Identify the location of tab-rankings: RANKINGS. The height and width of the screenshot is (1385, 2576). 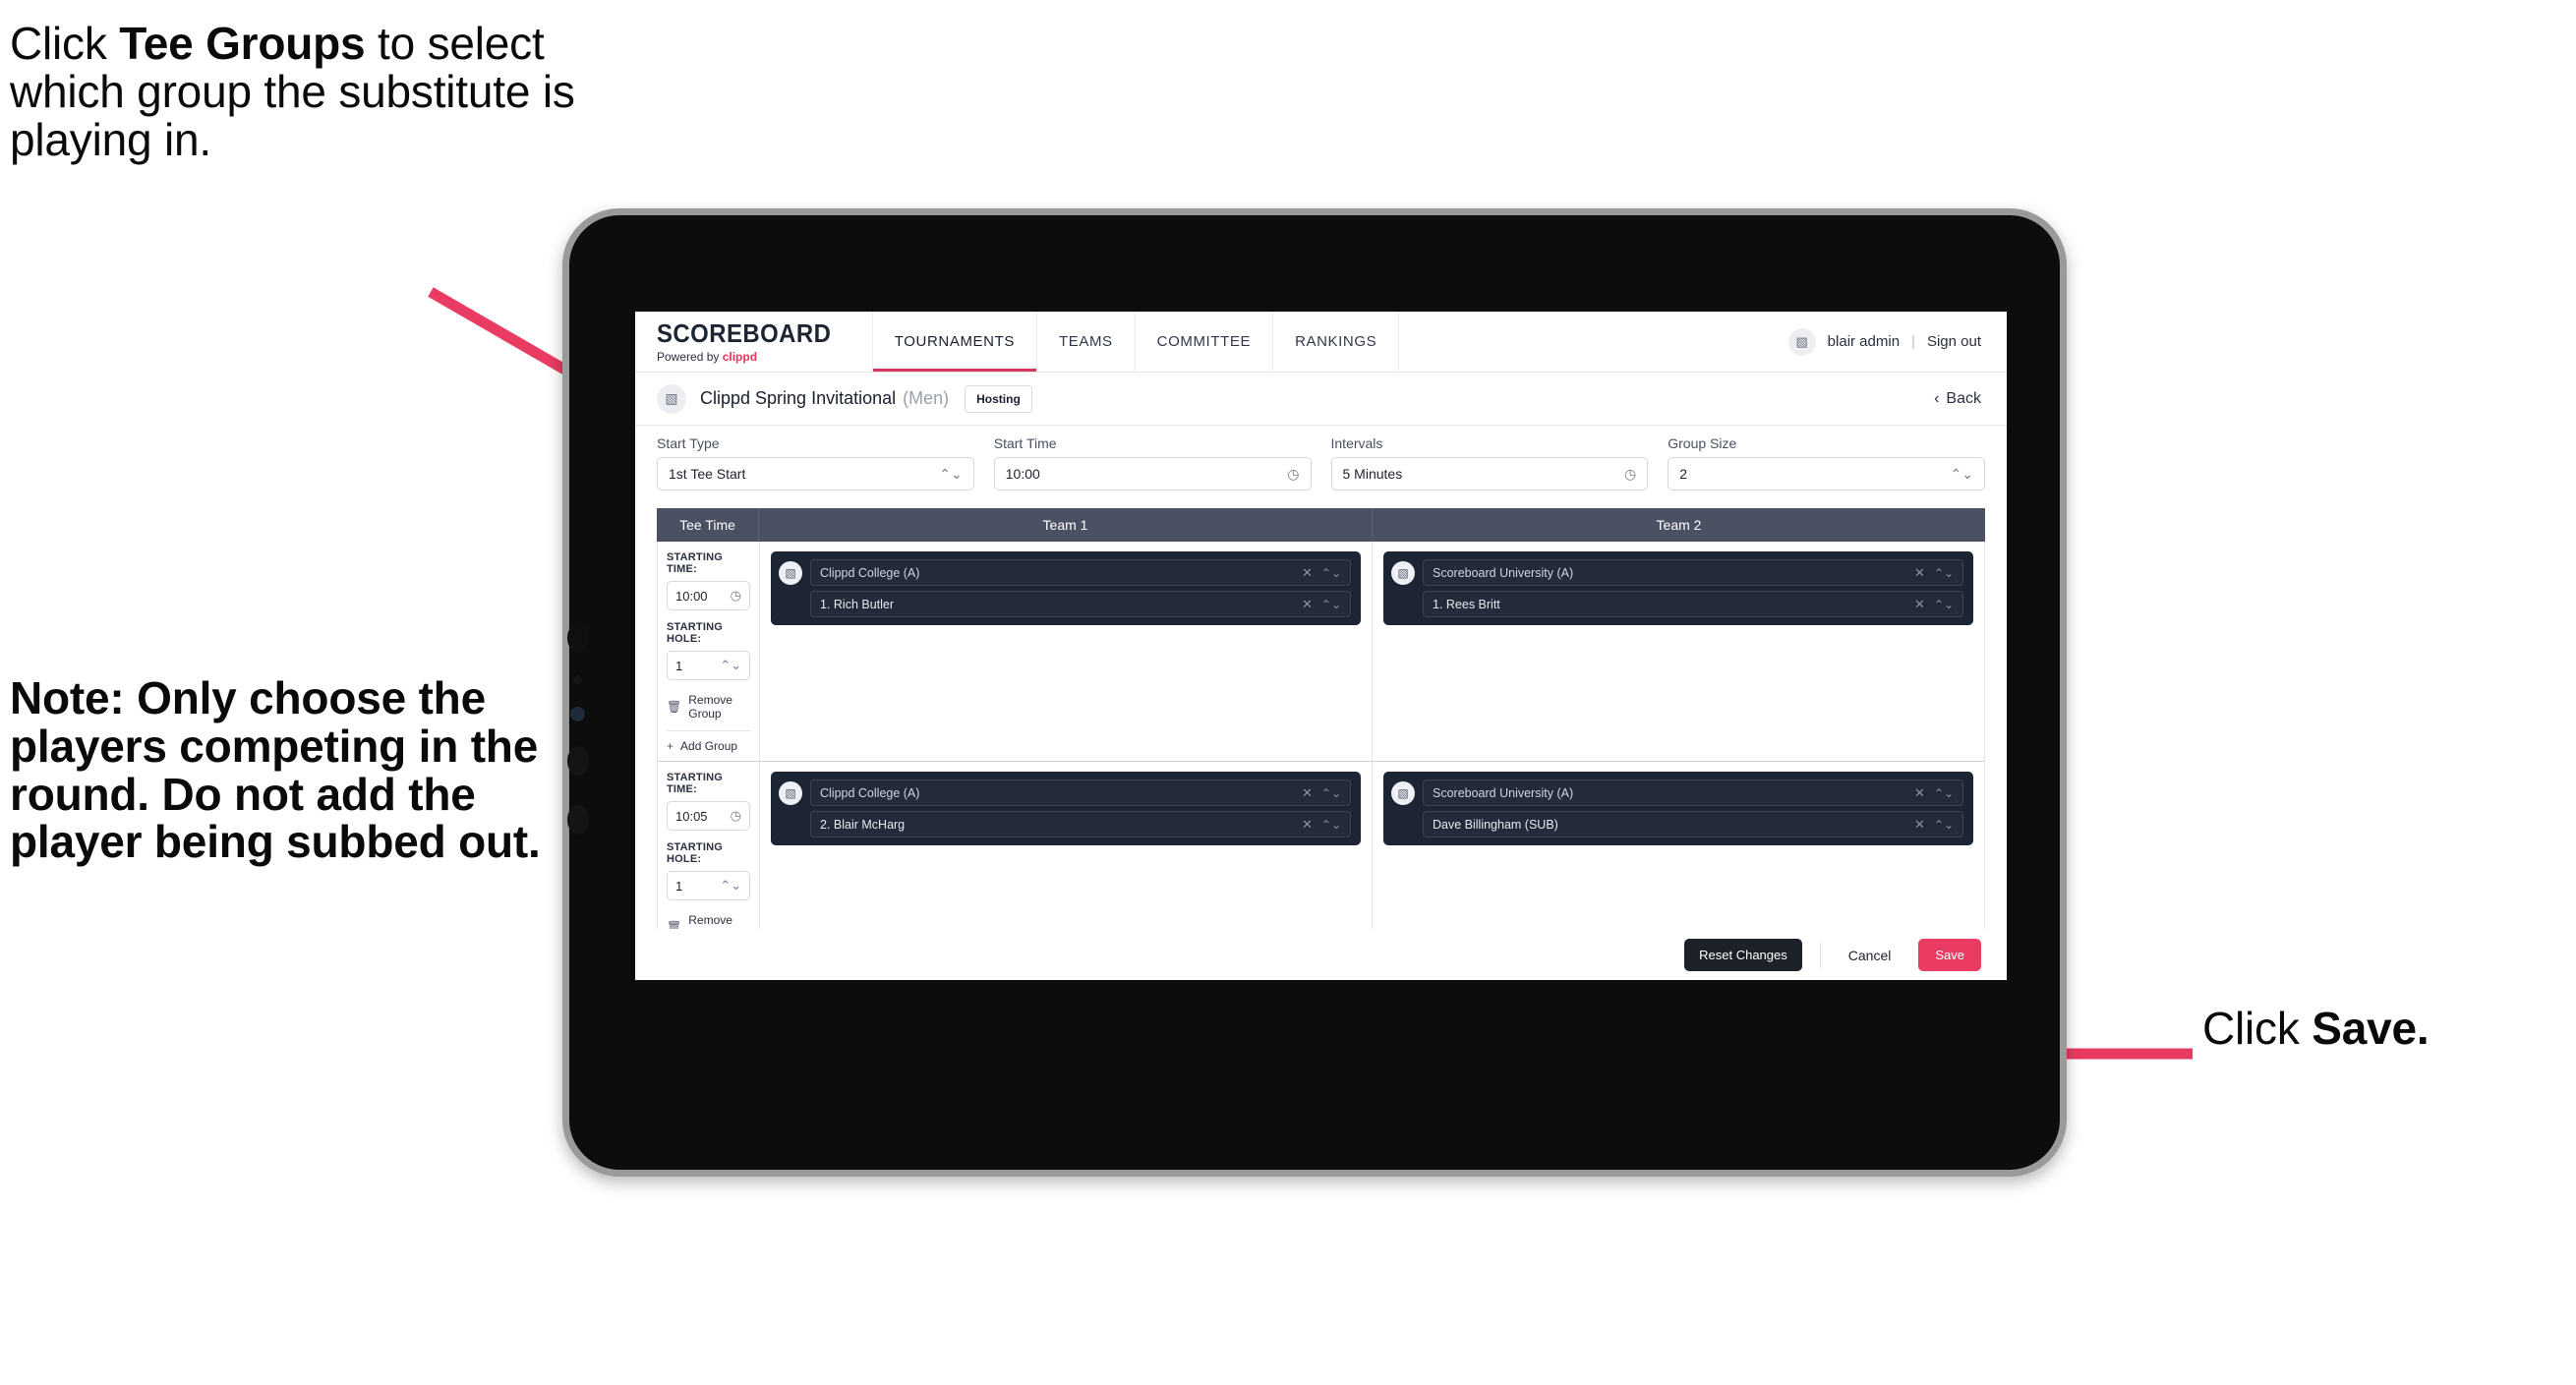
(1336, 342).